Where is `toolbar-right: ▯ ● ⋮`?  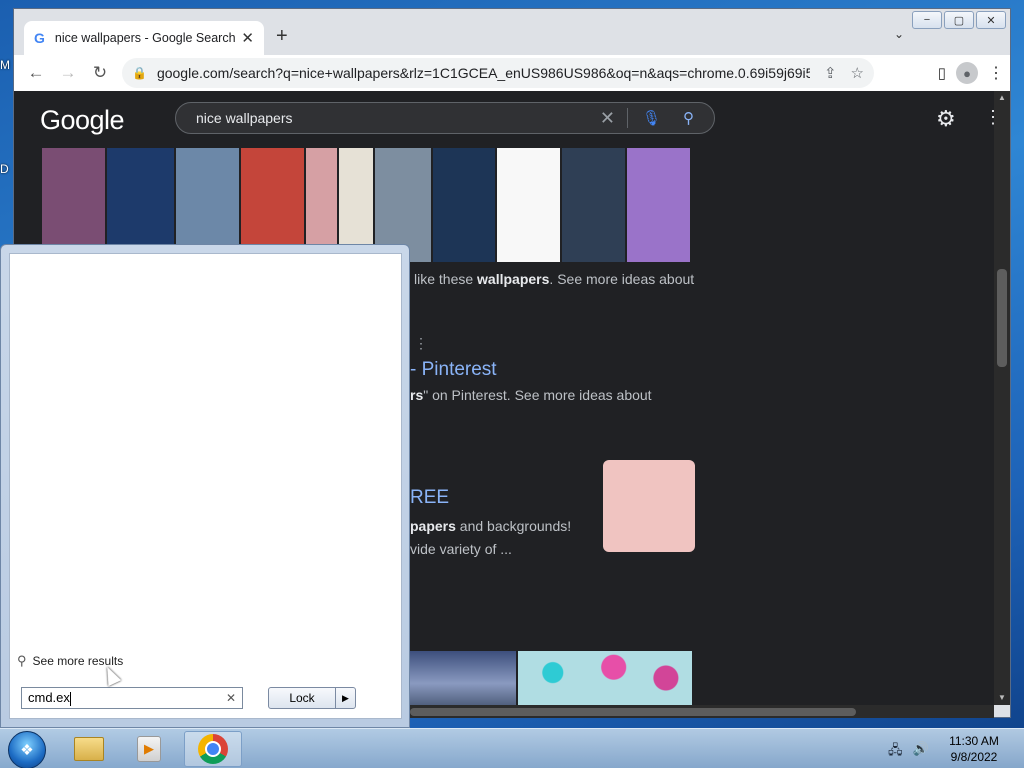 toolbar-right: ▯ ● ⋮ is located at coordinates (971, 73).